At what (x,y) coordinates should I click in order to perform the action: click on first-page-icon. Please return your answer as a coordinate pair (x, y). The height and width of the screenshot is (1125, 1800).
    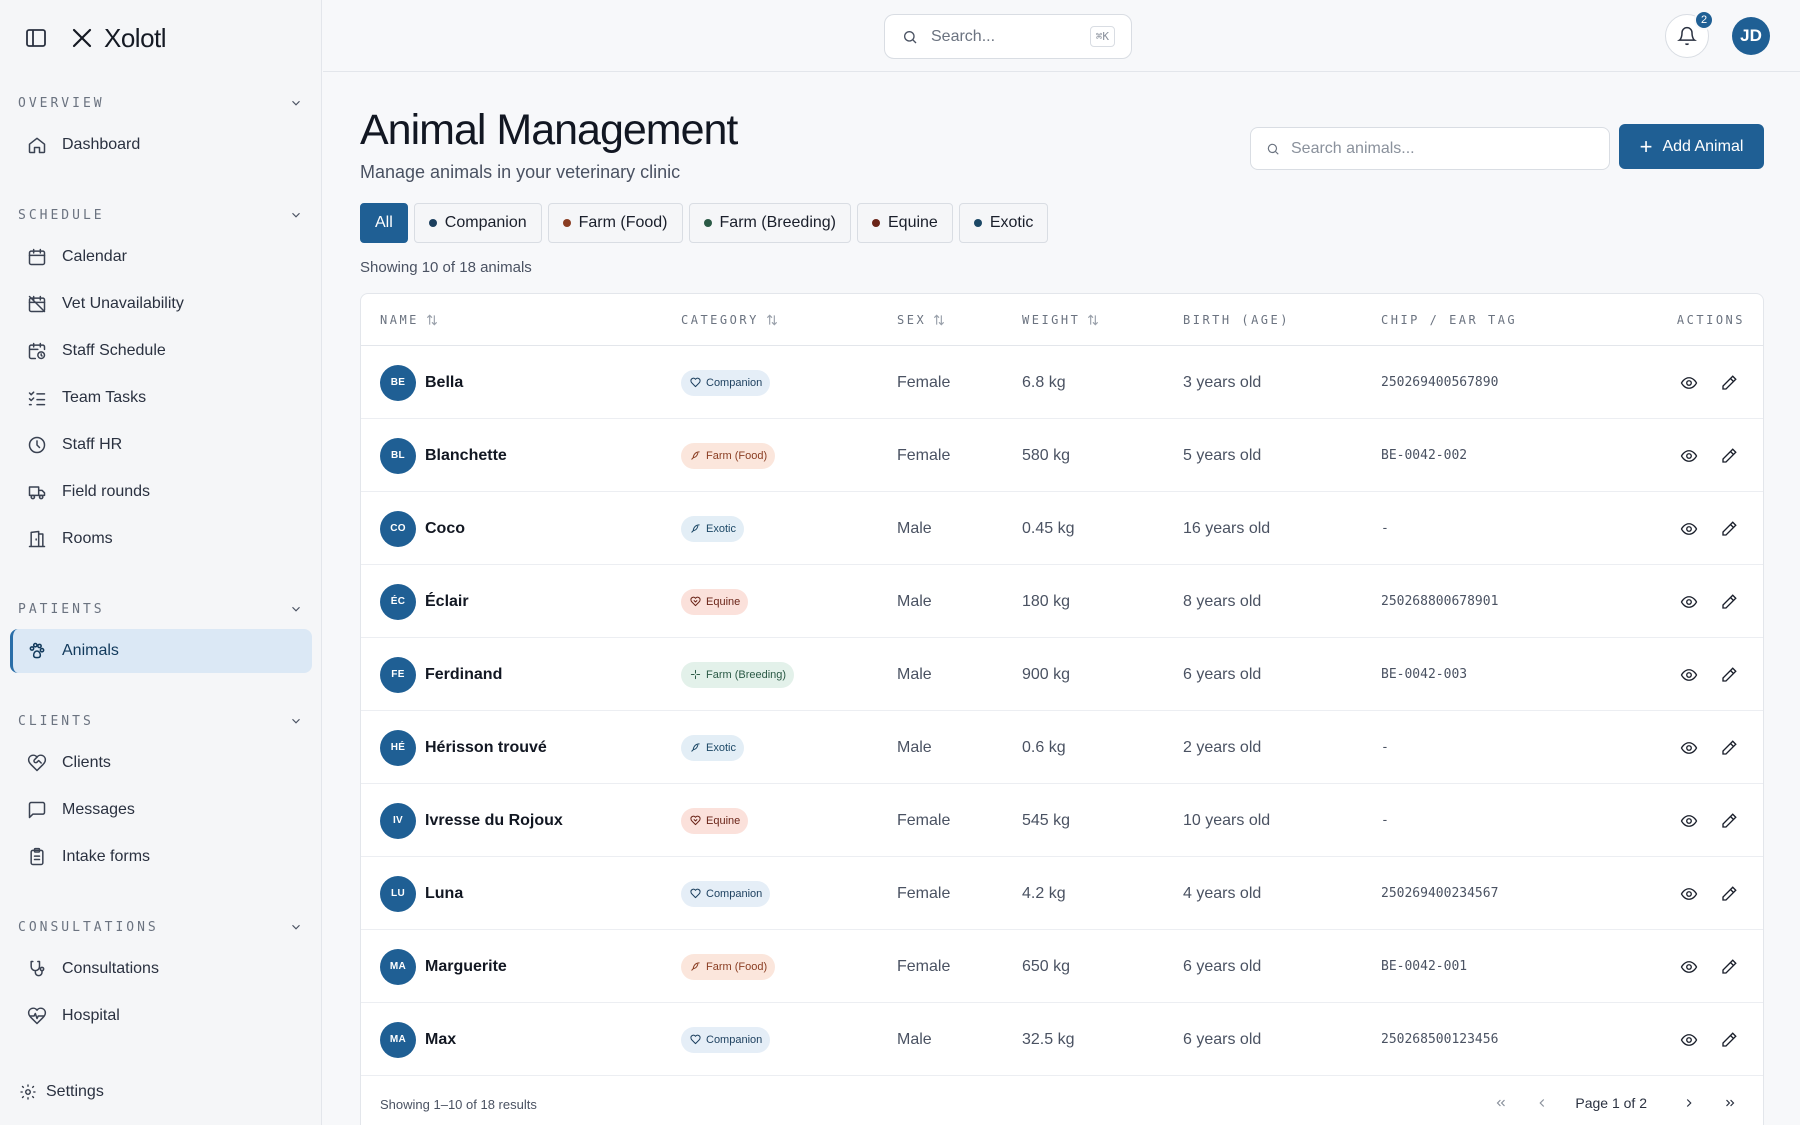
    Looking at the image, I should click on (1501, 1103).